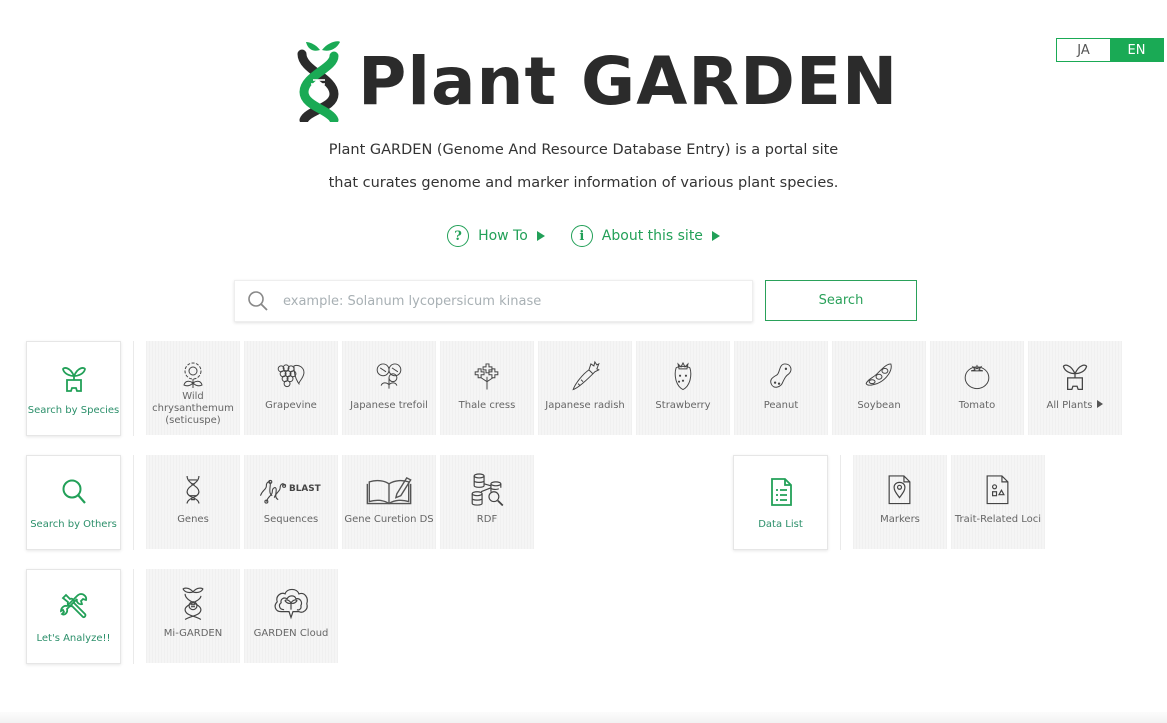  I want to click on book-pen-icon, so click(389, 491).